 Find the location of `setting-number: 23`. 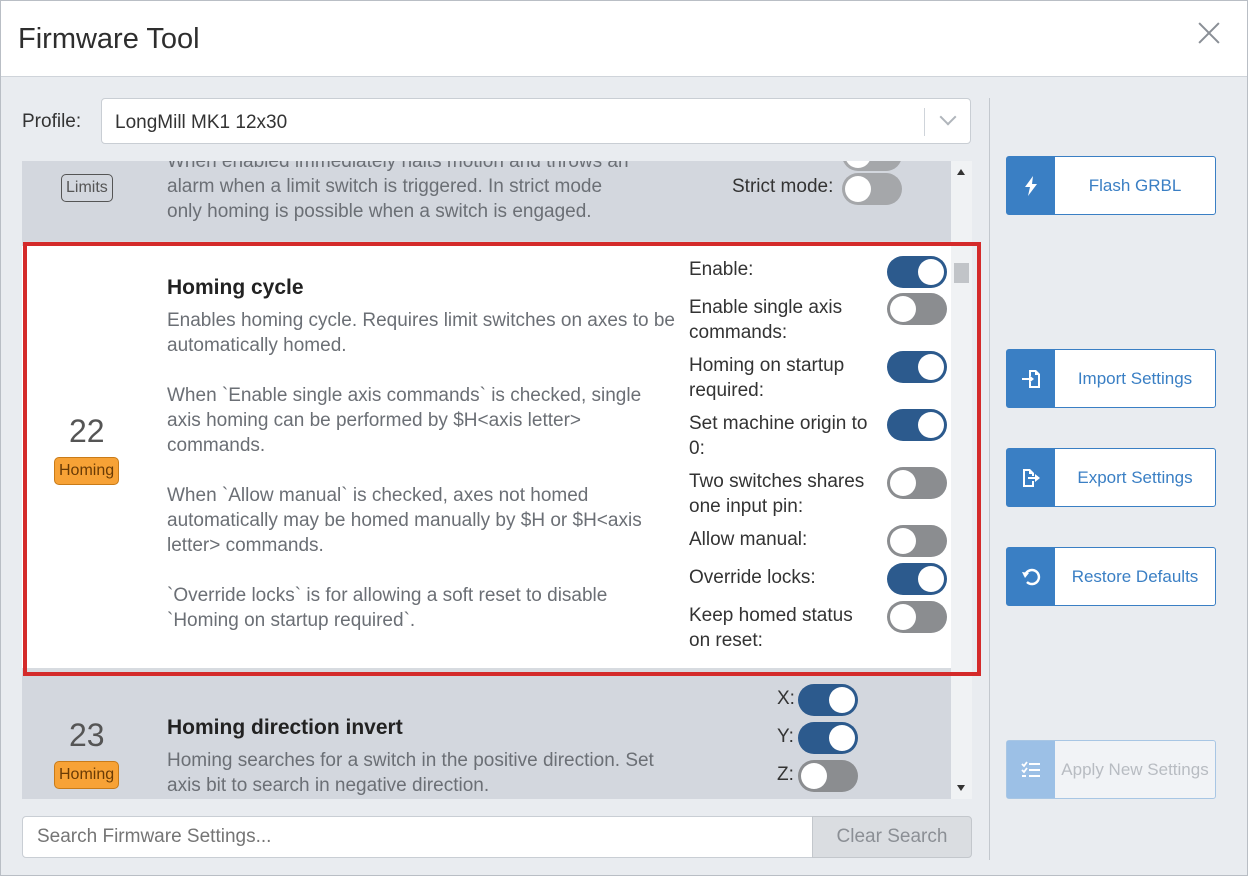

setting-number: 23 is located at coordinates (87, 735).